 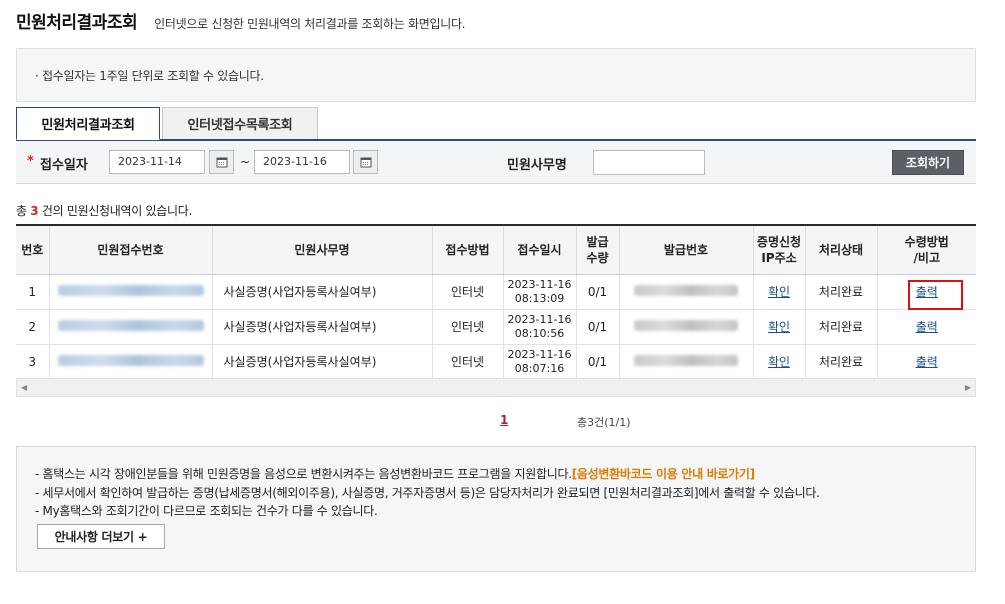 What do you see at coordinates (468, 250) in the screenshot?
I see `header-method: 접수방법` at bounding box center [468, 250].